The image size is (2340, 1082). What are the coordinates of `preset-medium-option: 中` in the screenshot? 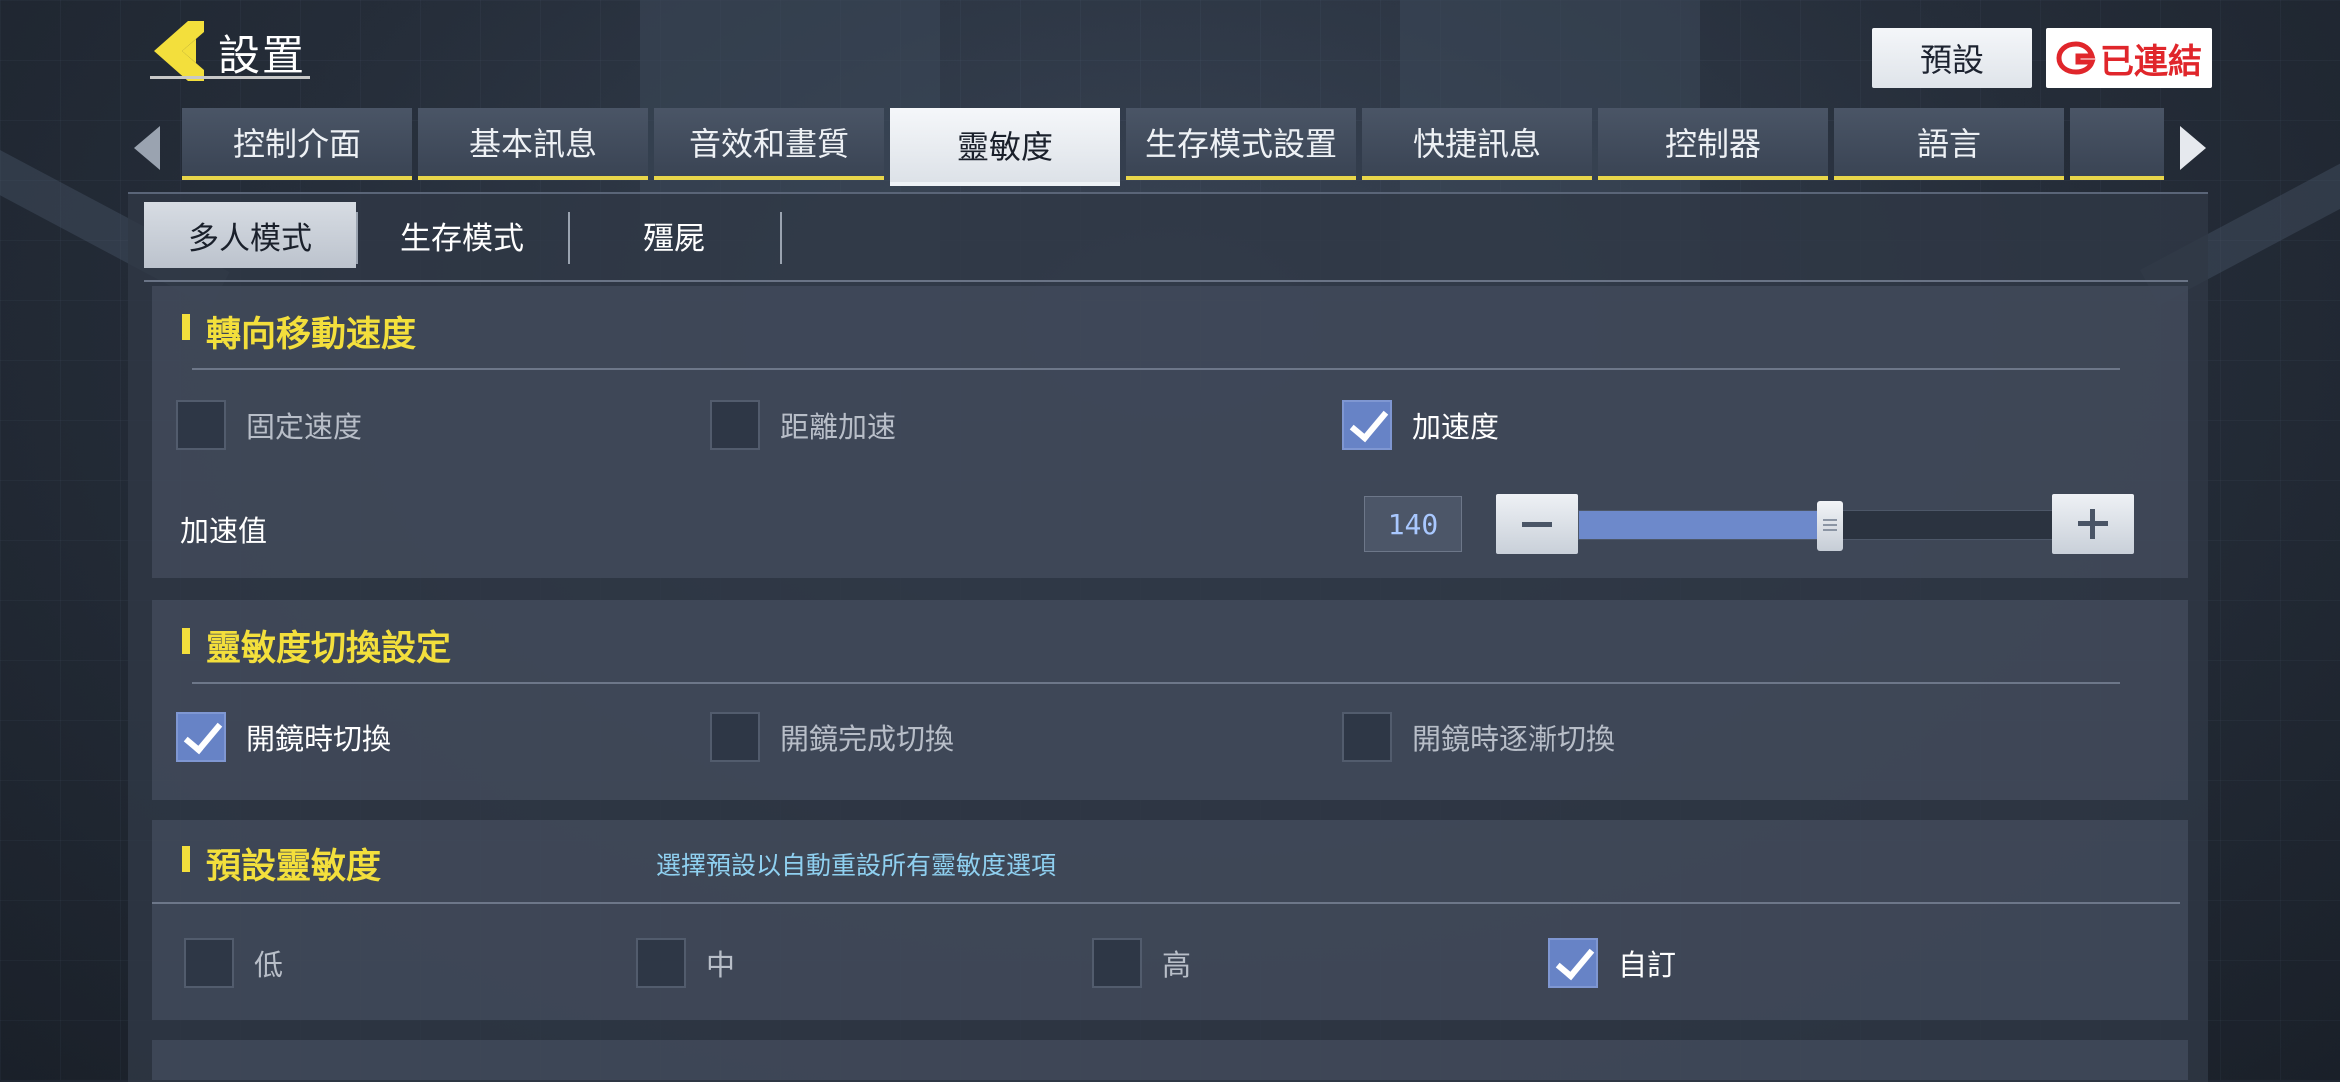 It's located at (685, 963).